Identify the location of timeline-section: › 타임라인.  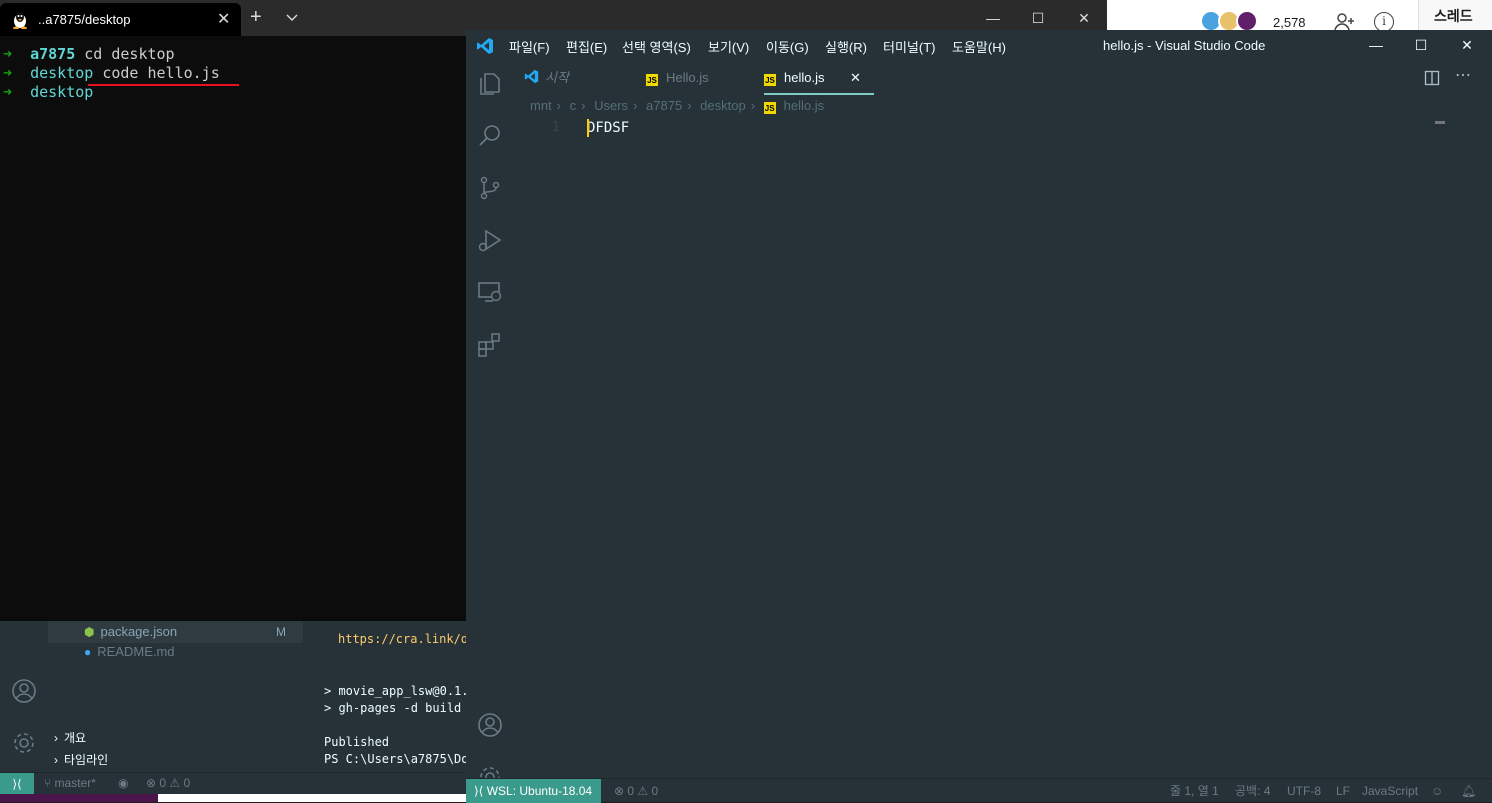
(81, 760).